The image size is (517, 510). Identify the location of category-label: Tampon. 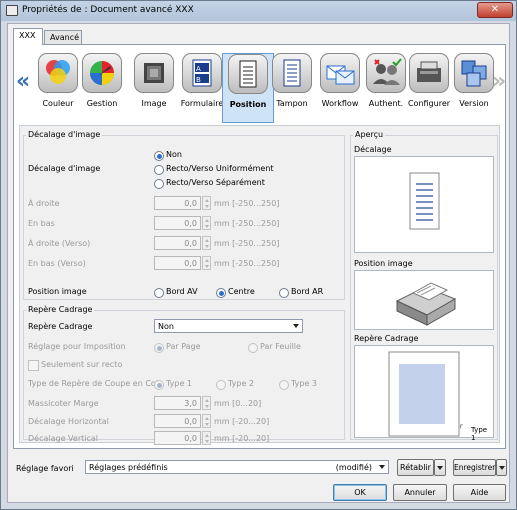
(292, 103).